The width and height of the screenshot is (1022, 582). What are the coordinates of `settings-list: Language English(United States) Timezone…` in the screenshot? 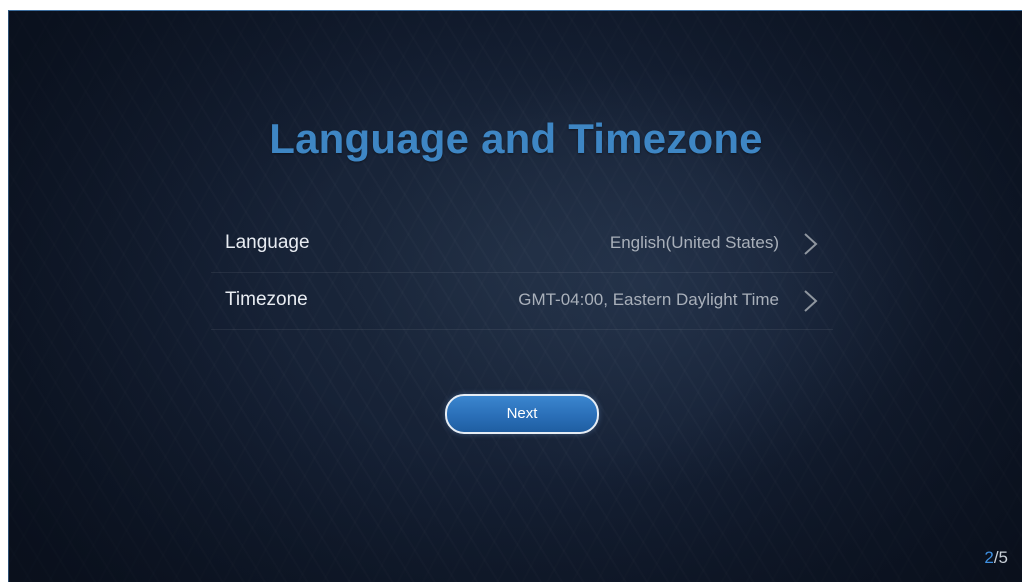 It's located at (522, 273).